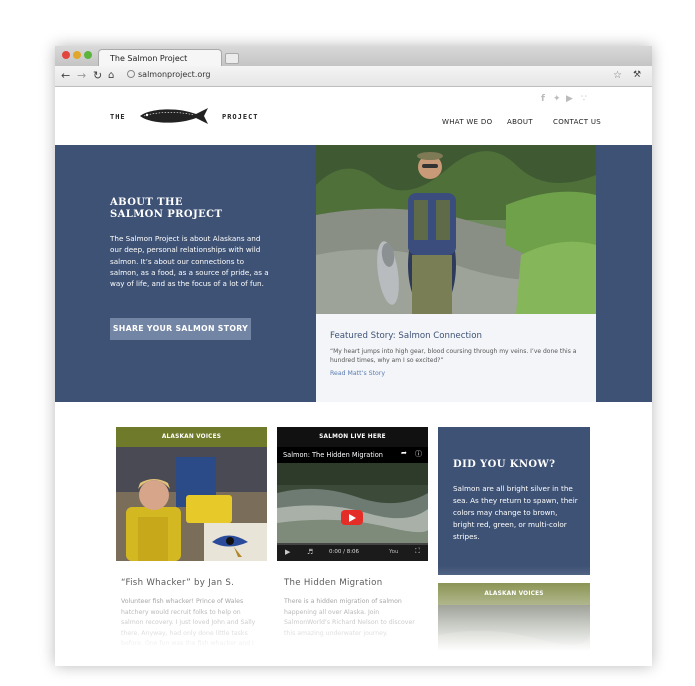 The height and width of the screenshot is (686, 695). I want to click on video-title: Salmon: The Hidden Migration, so click(333, 455).